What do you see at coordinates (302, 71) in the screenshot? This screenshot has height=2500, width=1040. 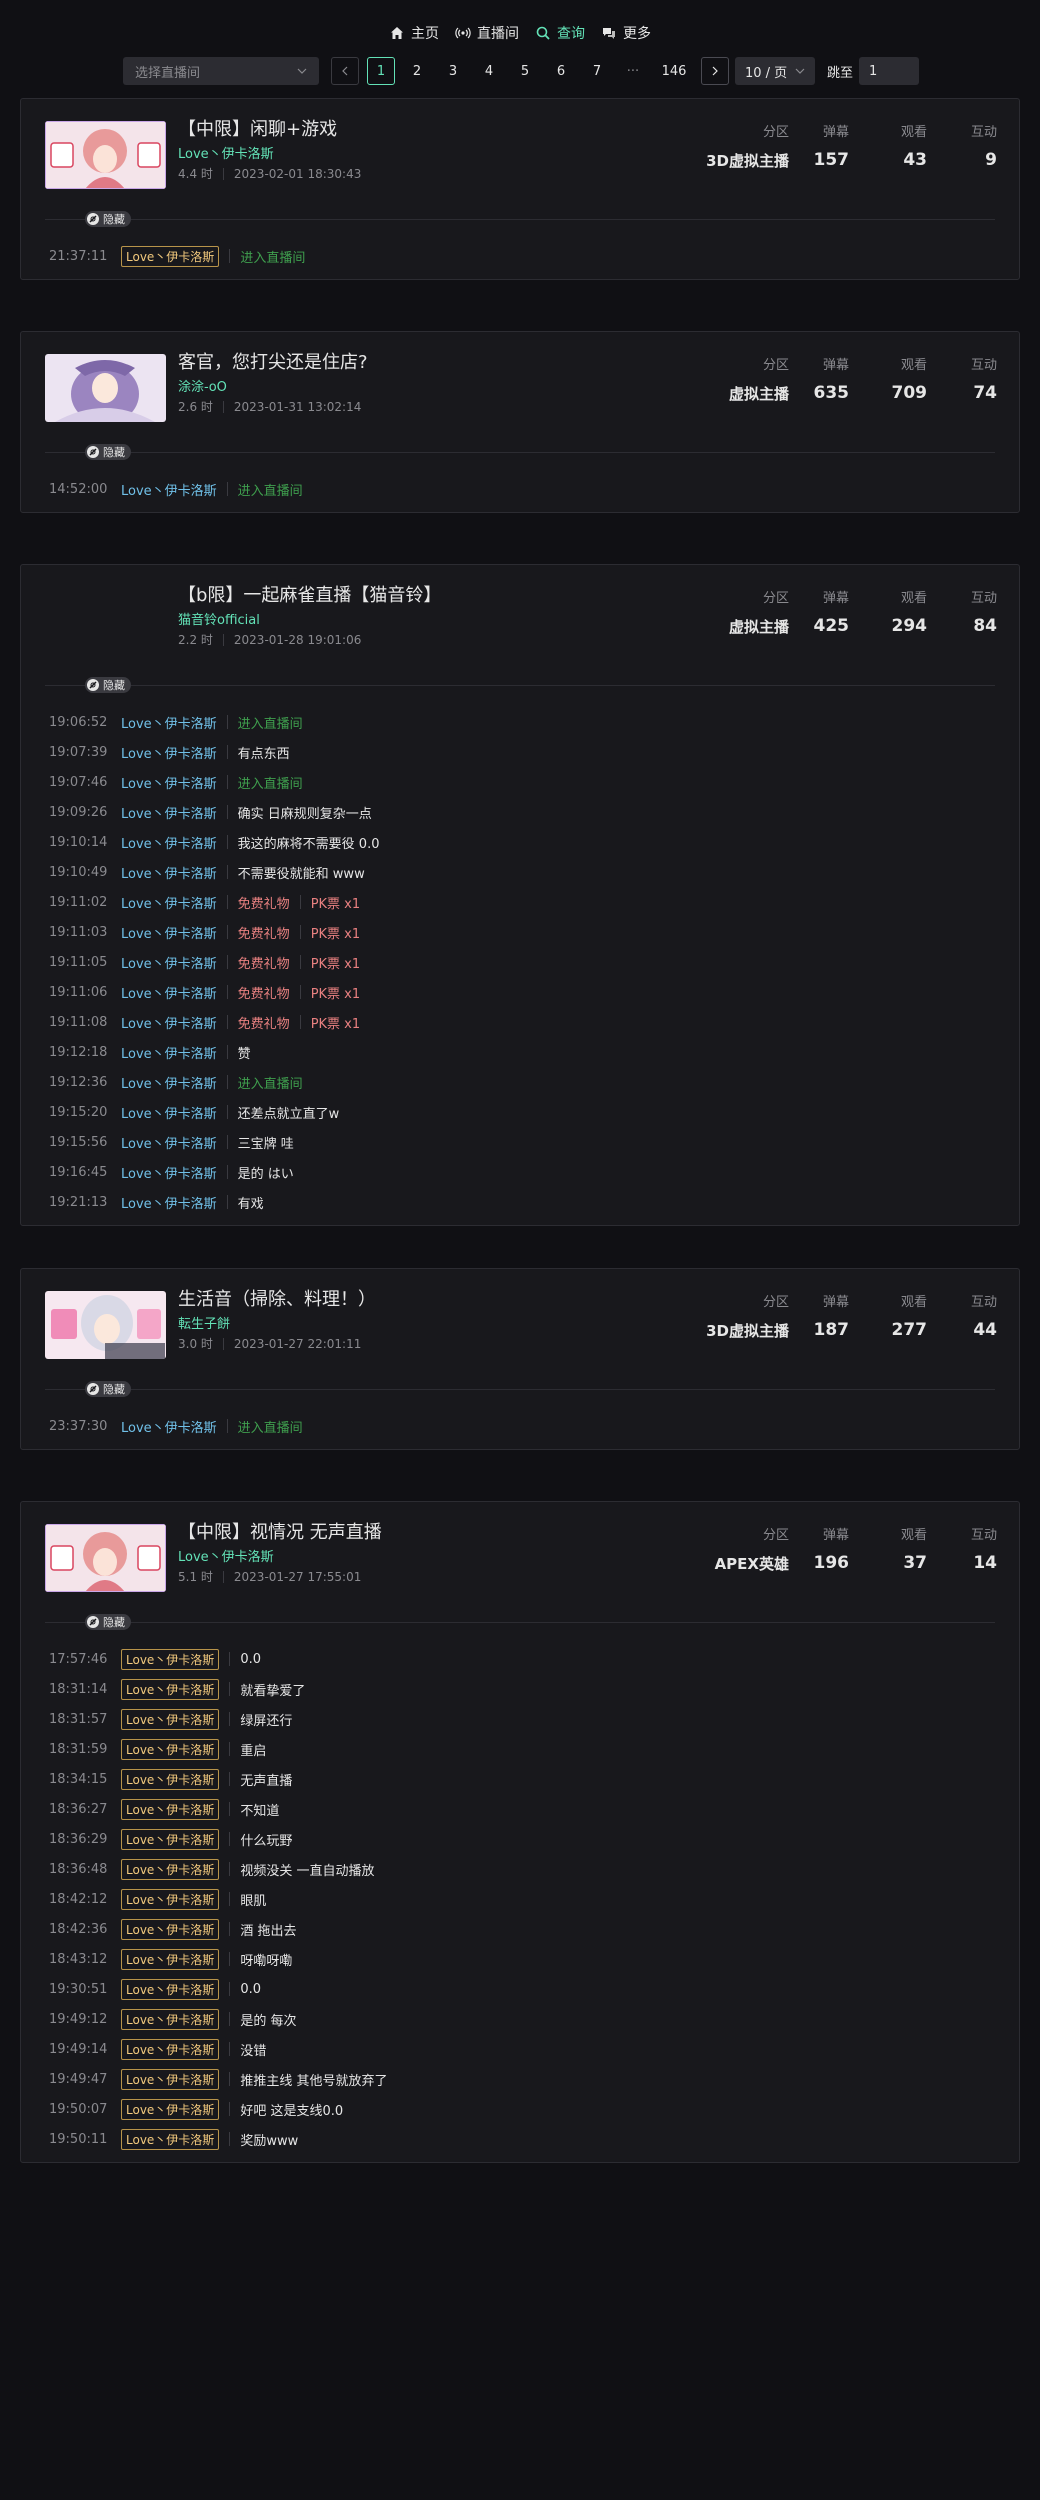 I see `chevron-down-icon` at bounding box center [302, 71].